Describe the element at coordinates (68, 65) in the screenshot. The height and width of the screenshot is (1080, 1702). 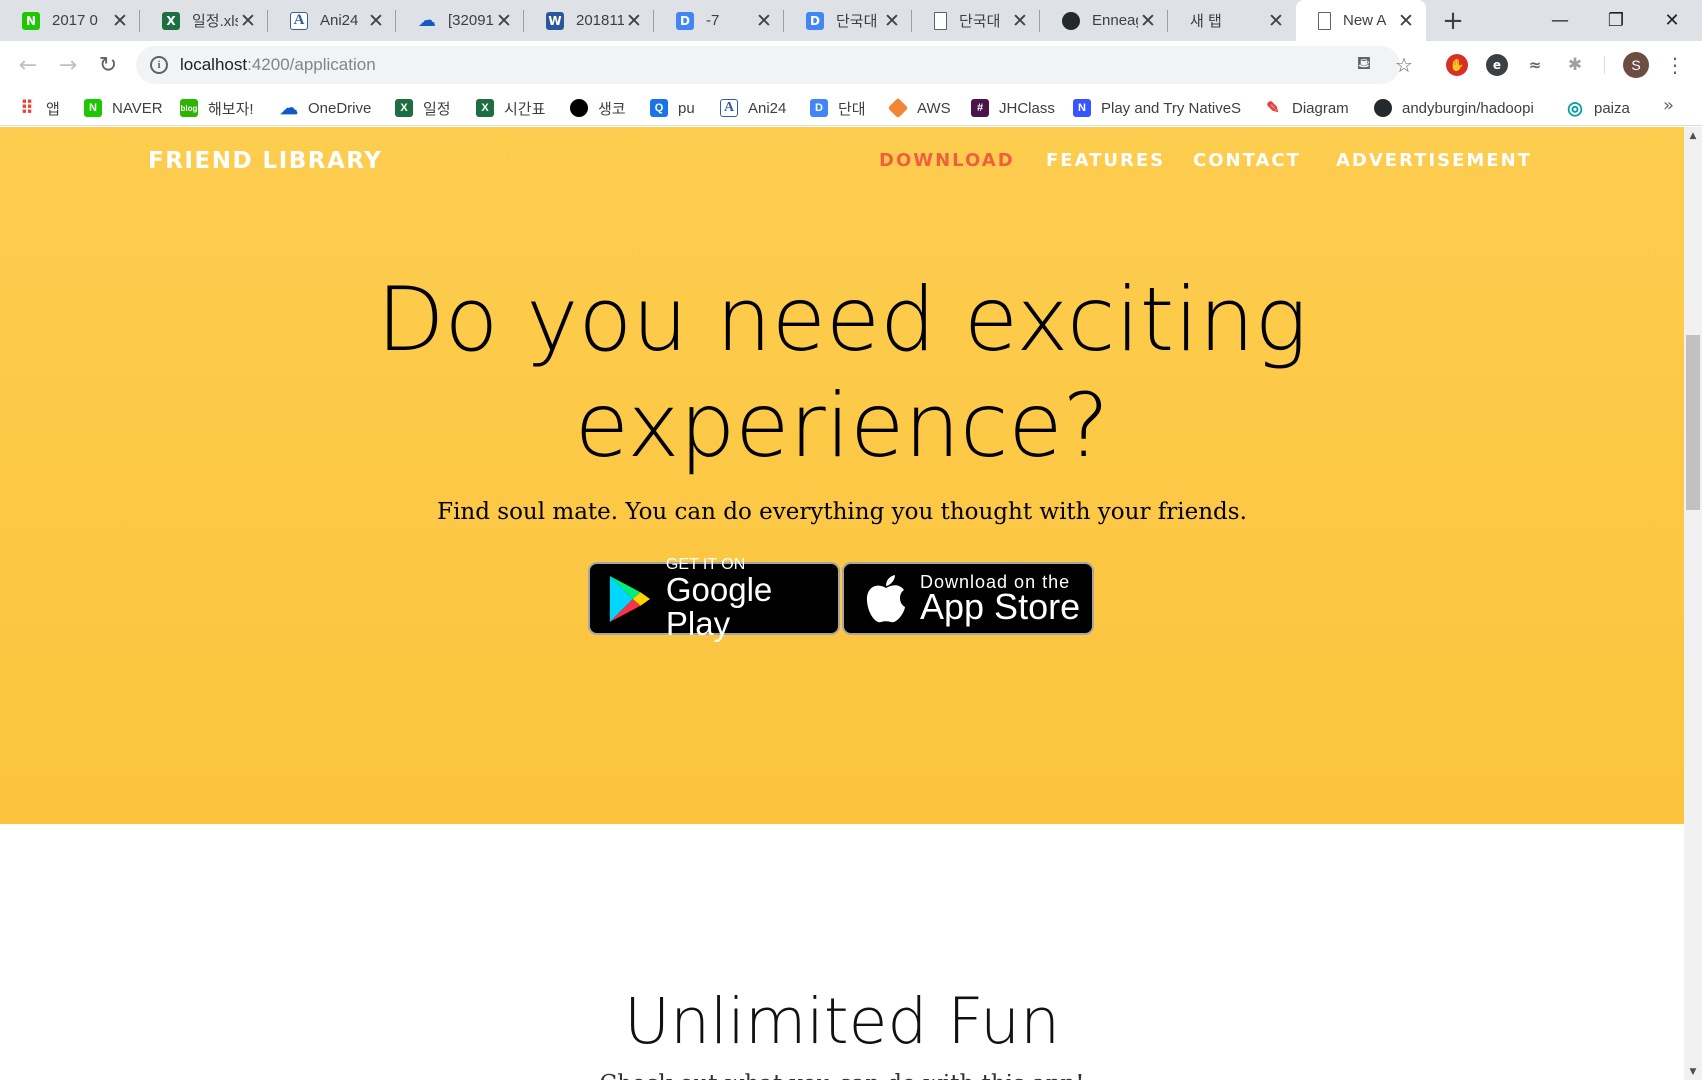
I see `forward-icon: →` at that location.